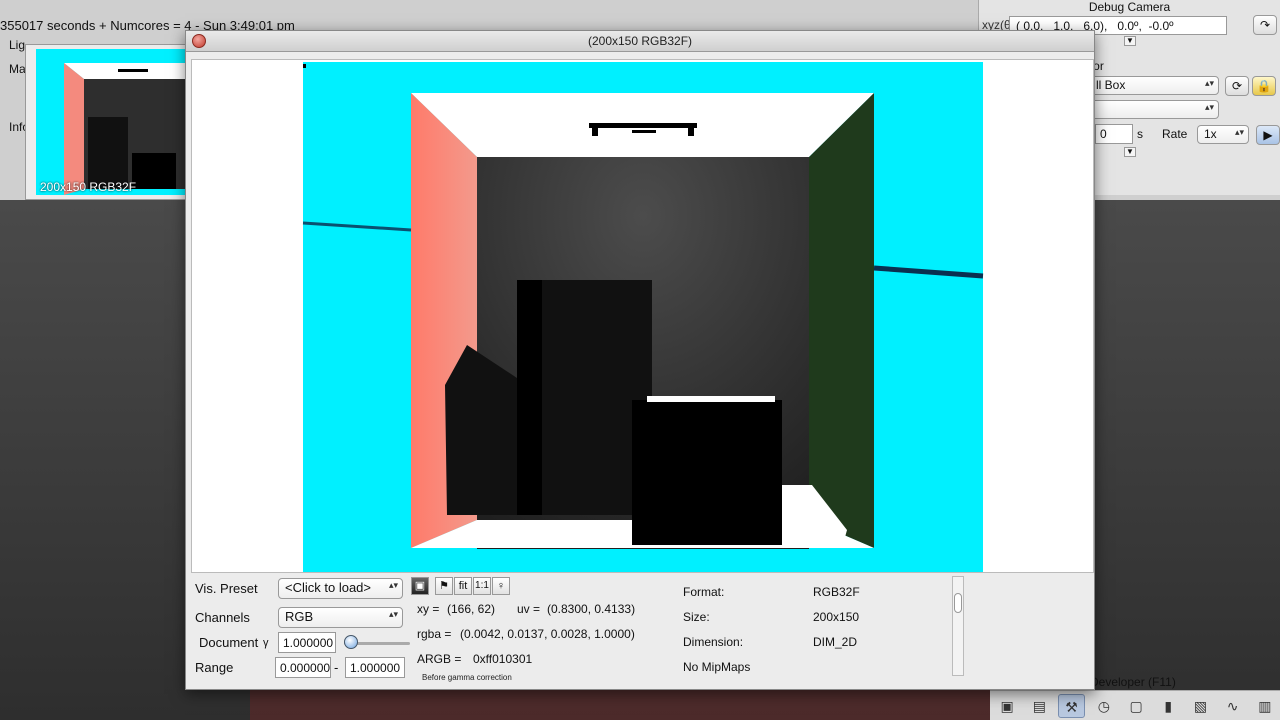 This screenshot has width=1280, height=720. What do you see at coordinates (17, 69) in the screenshot?
I see `left-label-materials: Ma` at bounding box center [17, 69].